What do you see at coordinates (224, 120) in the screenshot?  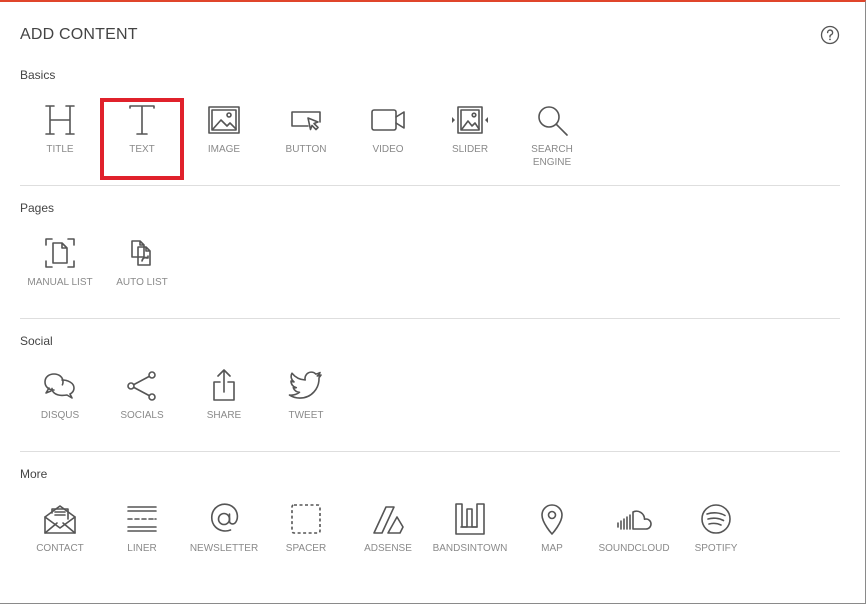 I see `image-icon` at bounding box center [224, 120].